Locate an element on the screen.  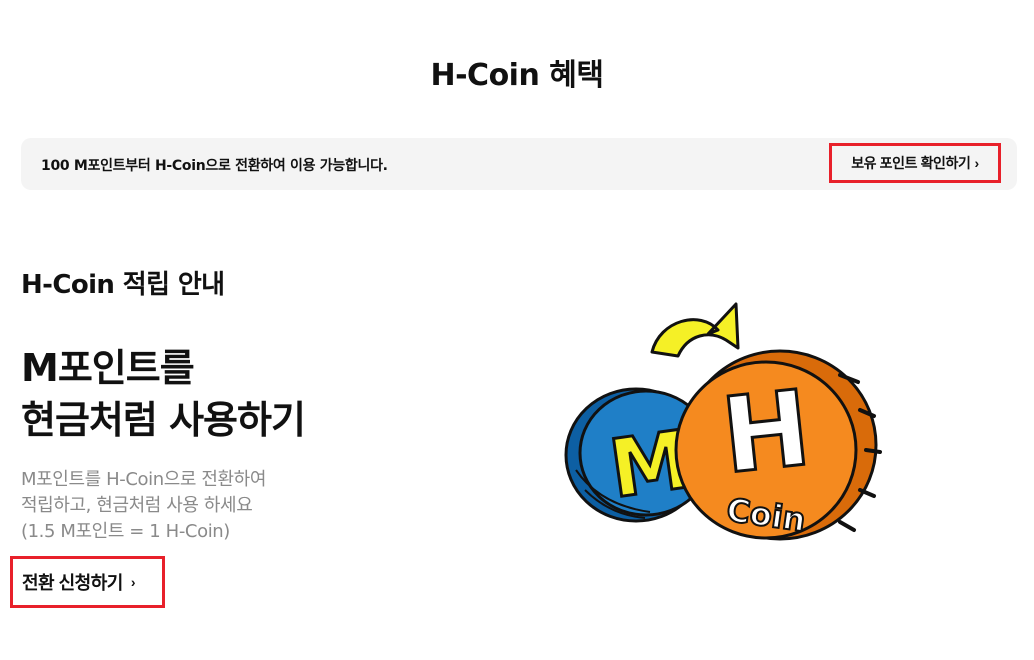
conversion-arrow-icon is located at coordinates (695, 330).